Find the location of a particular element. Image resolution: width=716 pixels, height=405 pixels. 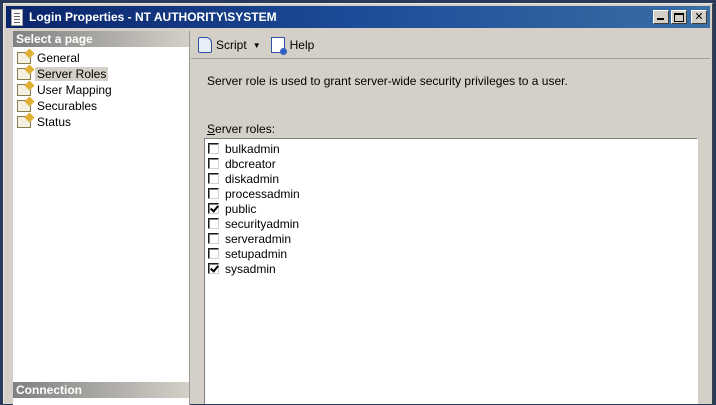

role-name: setupadmin is located at coordinates (256, 253).